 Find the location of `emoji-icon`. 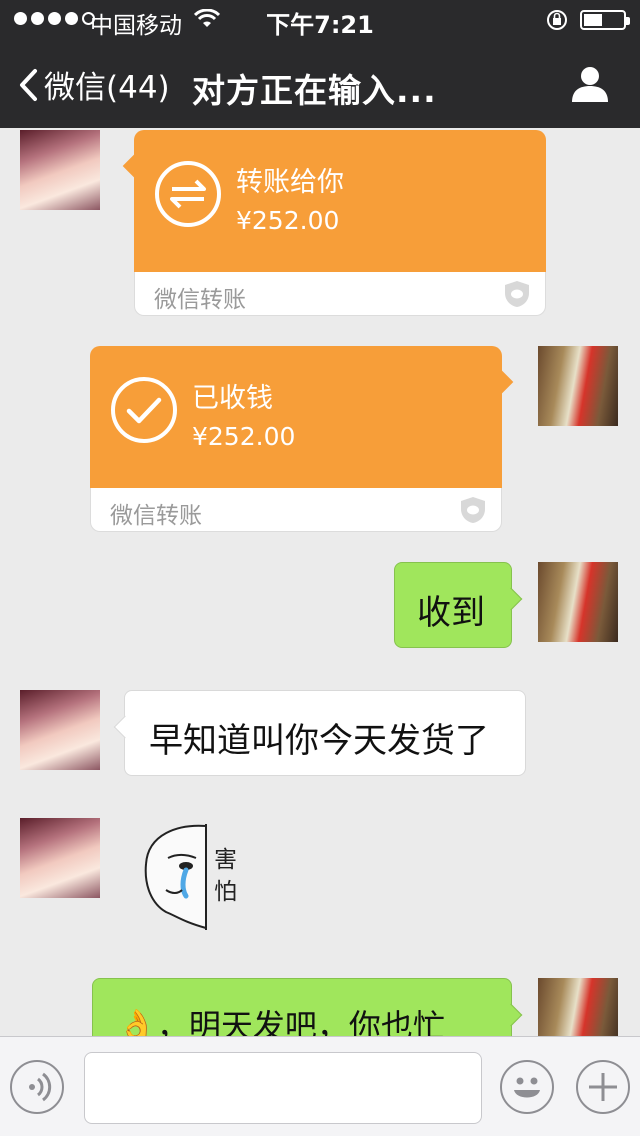

emoji-icon is located at coordinates (527, 1087).